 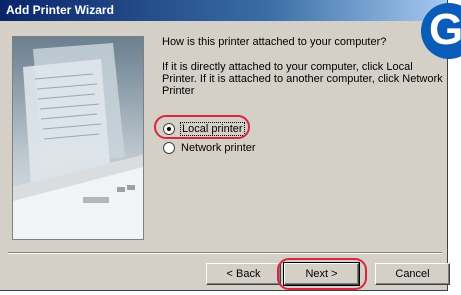 What do you see at coordinates (225, 253) in the screenshot?
I see `button-divider` at bounding box center [225, 253].